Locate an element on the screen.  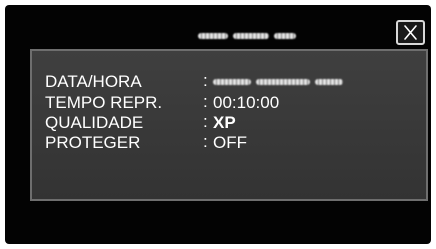
info-label: DATA/HORA is located at coordinates (93, 81).